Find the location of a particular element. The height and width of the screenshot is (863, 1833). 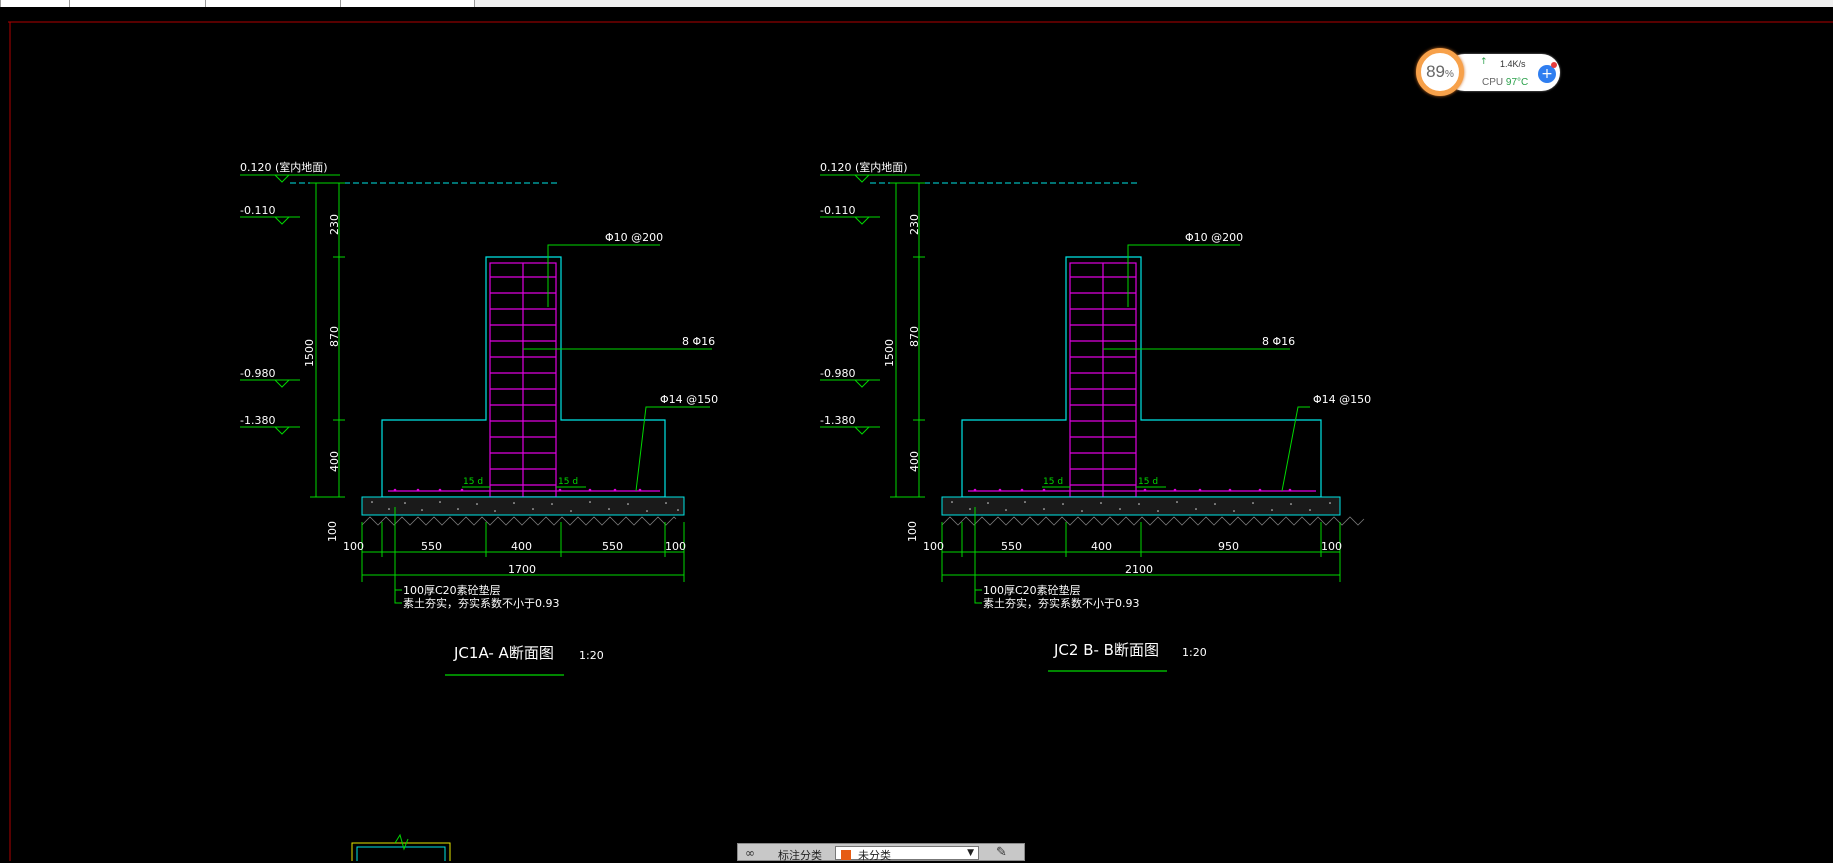

memory-percent: 89% is located at coordinates (1440, 71).